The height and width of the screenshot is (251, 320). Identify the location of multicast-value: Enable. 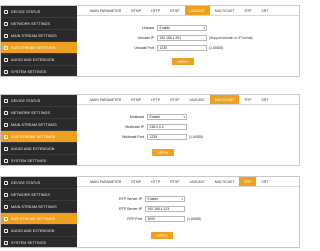
(155, 117).